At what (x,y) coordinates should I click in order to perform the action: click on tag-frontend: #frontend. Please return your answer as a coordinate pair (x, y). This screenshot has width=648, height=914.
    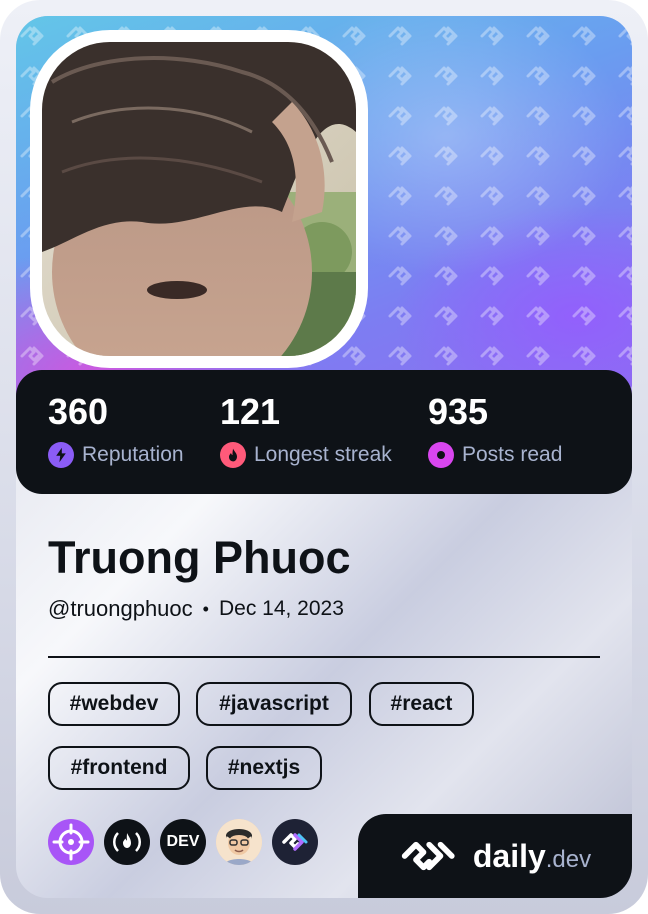
    Looking at the image, I should click on (119, 768).